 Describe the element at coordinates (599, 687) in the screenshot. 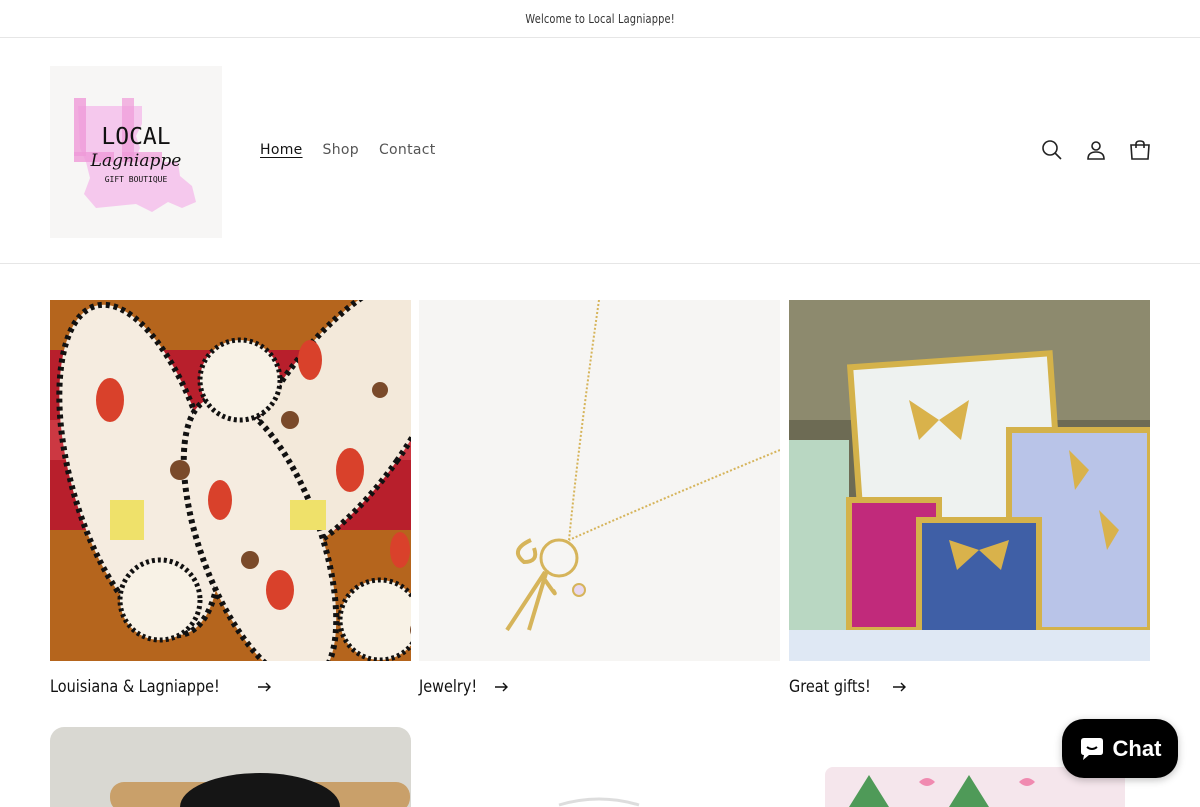

I see `collection-title-jewelry: Jewelry!` at that location.